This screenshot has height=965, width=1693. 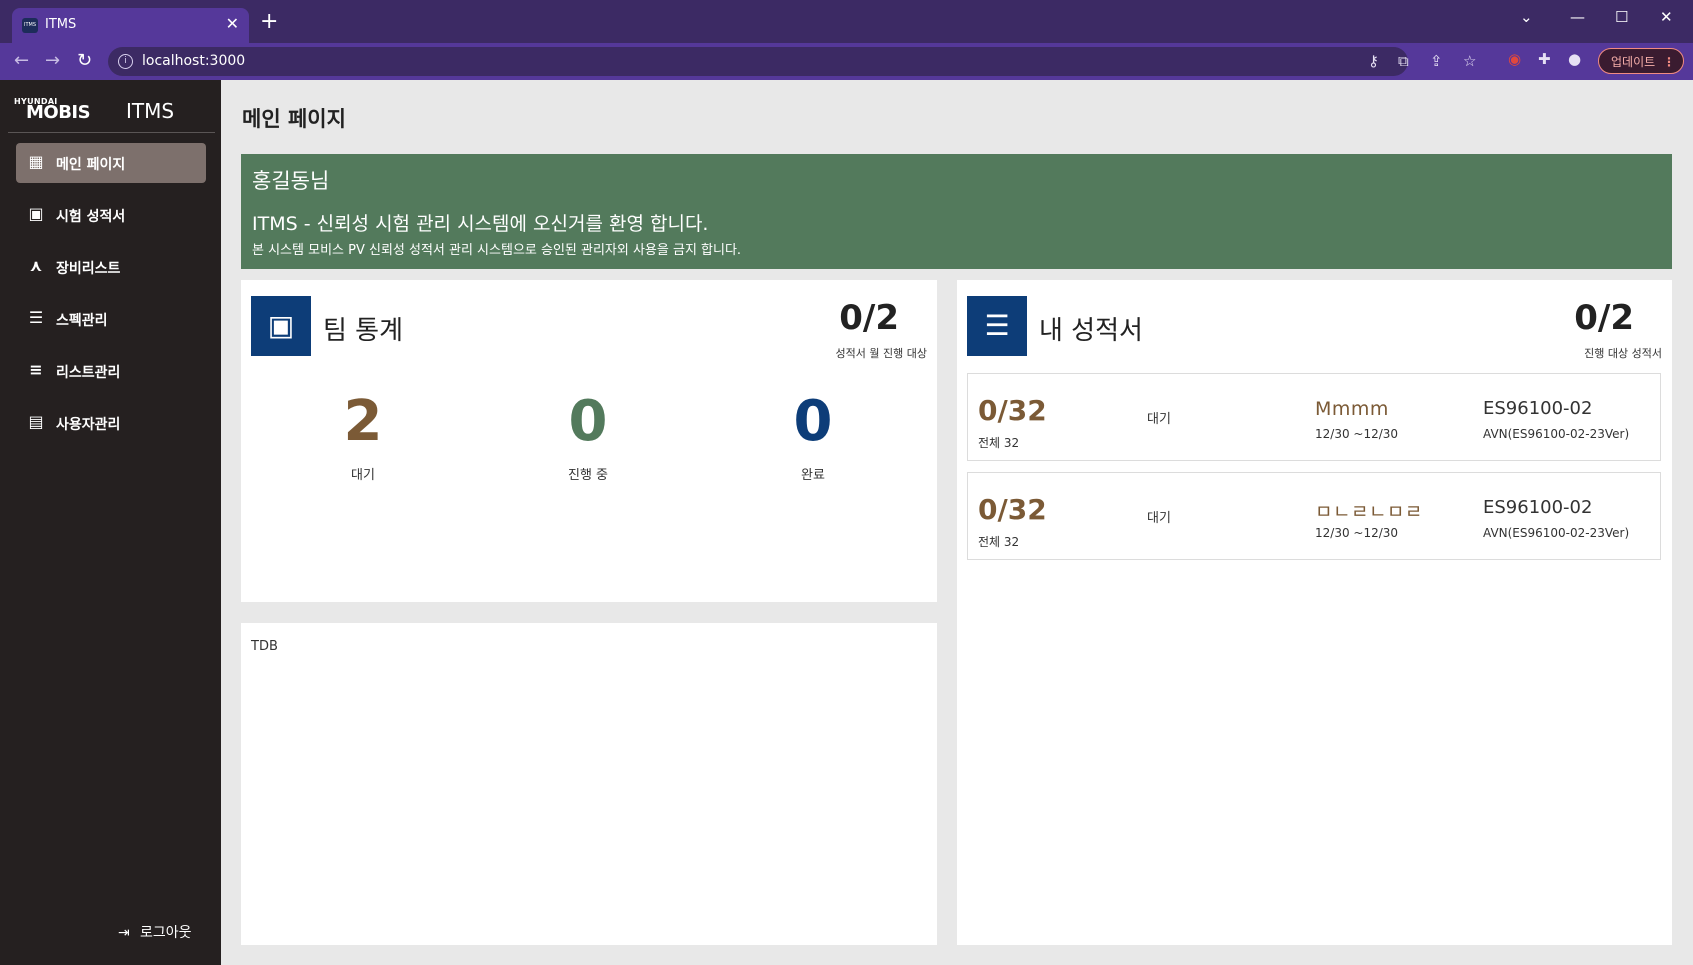 What do you see at coordinates (84, 60) in the screenshot?
I see `reload-icon: ↻` at bounding box center [84, 60].